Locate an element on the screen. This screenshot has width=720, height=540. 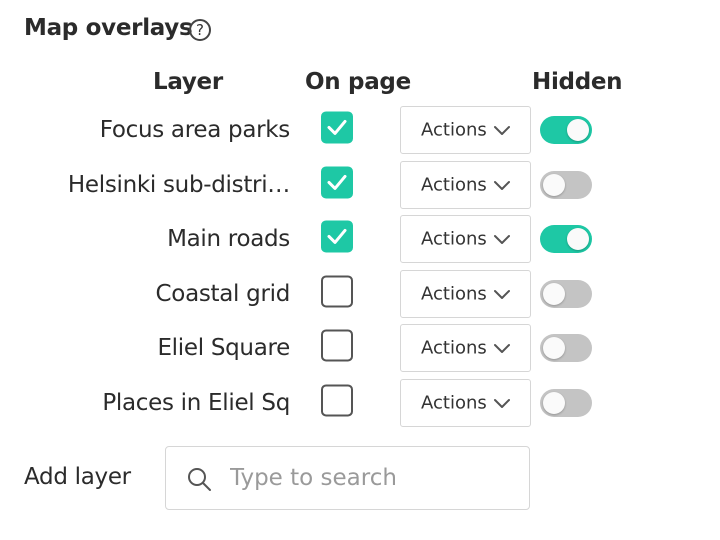
layer-name: Coastal grid is located at coordinates (223, 293).